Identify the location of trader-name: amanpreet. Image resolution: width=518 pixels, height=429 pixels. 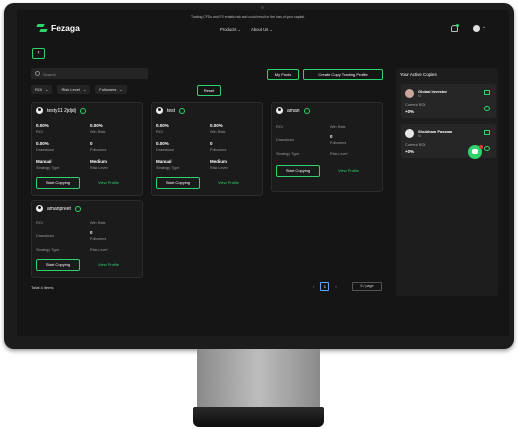
(59, 208).